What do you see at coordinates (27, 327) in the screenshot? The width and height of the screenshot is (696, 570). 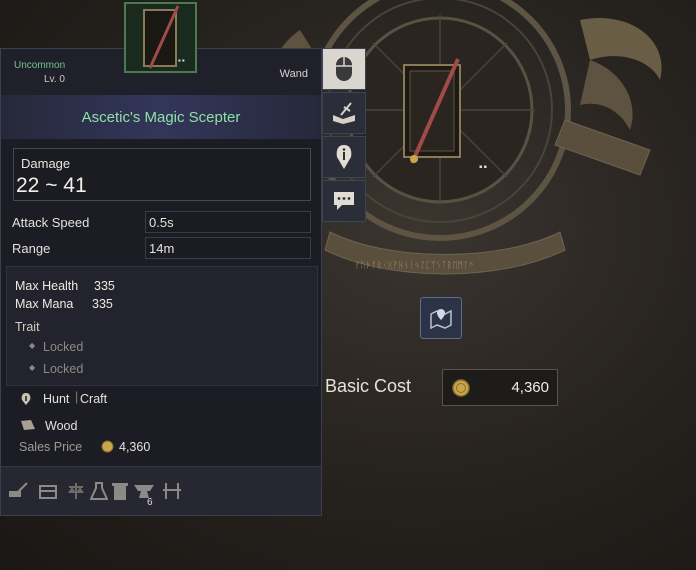 I see `trait-label: Trait` at bounding box center [27, 327].